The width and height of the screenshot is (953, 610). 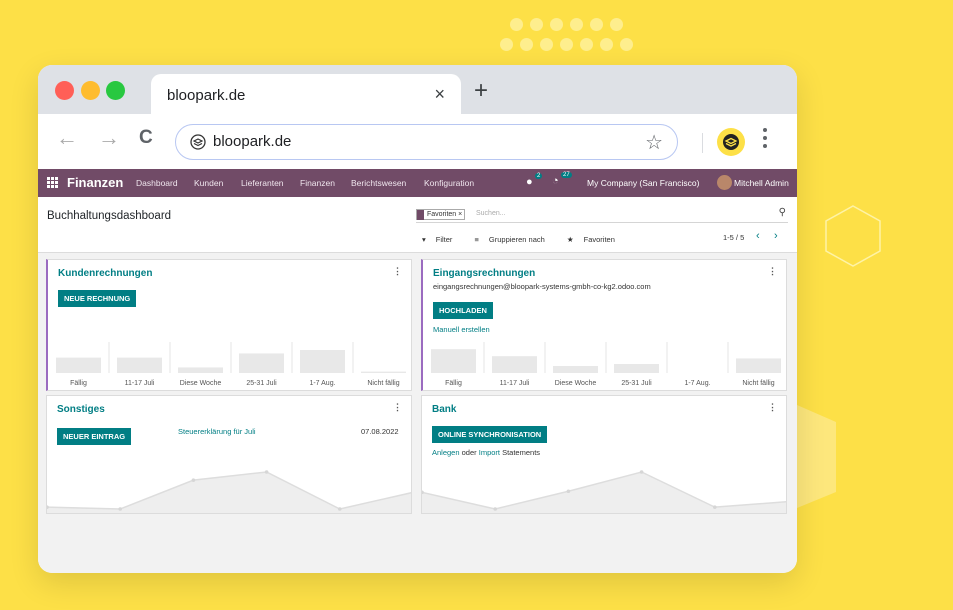 What do you see at coordinates (521, 452) in the screenshot?
I see `statements-text: Statements` at bounding box center [521, 452].